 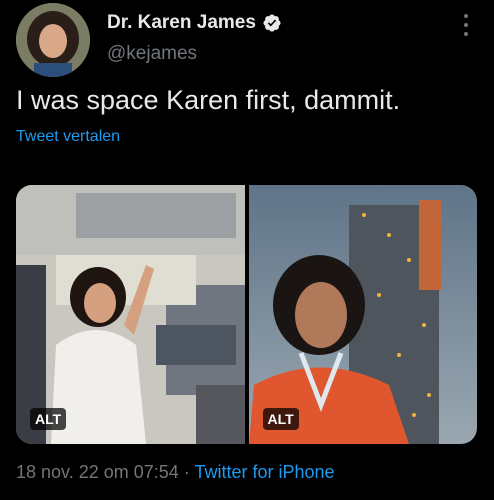 I want to click on translate-tweet-link: Tweet vertalen, so click(x=68, y=137).